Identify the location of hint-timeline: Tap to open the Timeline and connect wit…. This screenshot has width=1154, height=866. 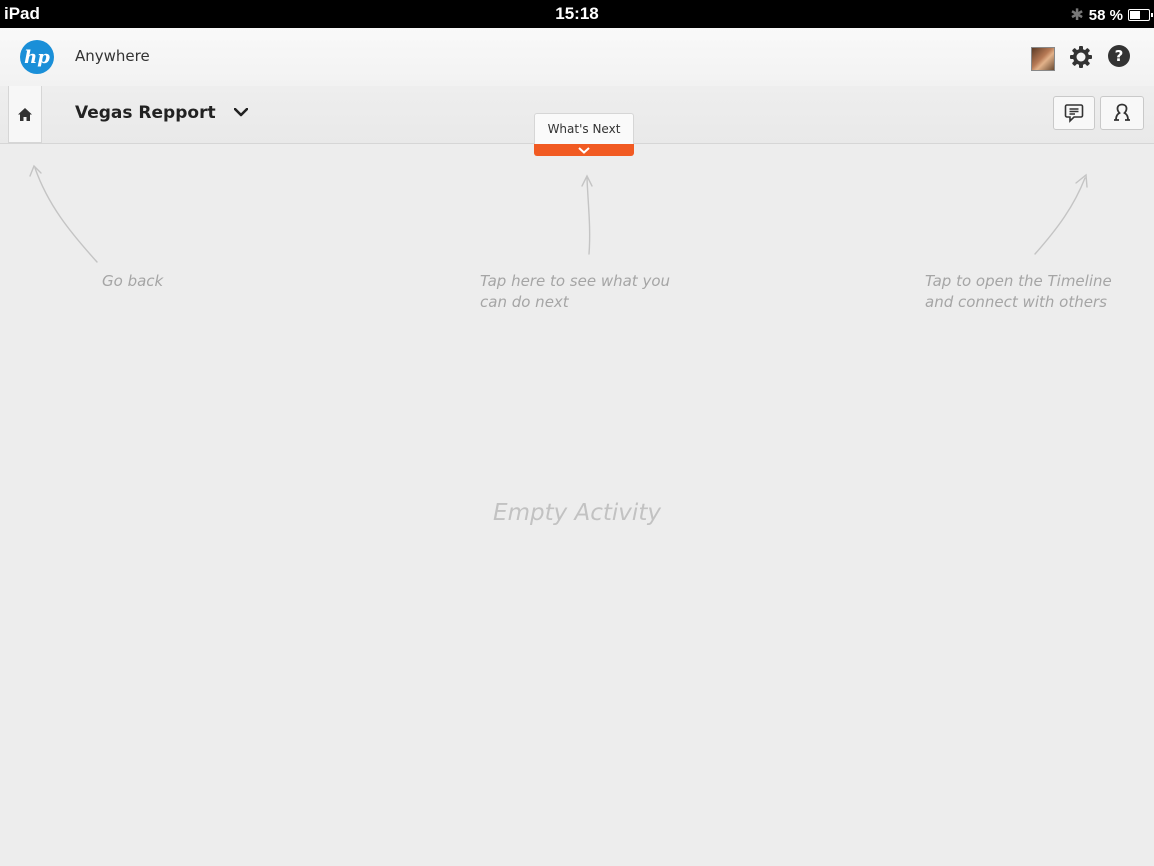
(1035, 292).